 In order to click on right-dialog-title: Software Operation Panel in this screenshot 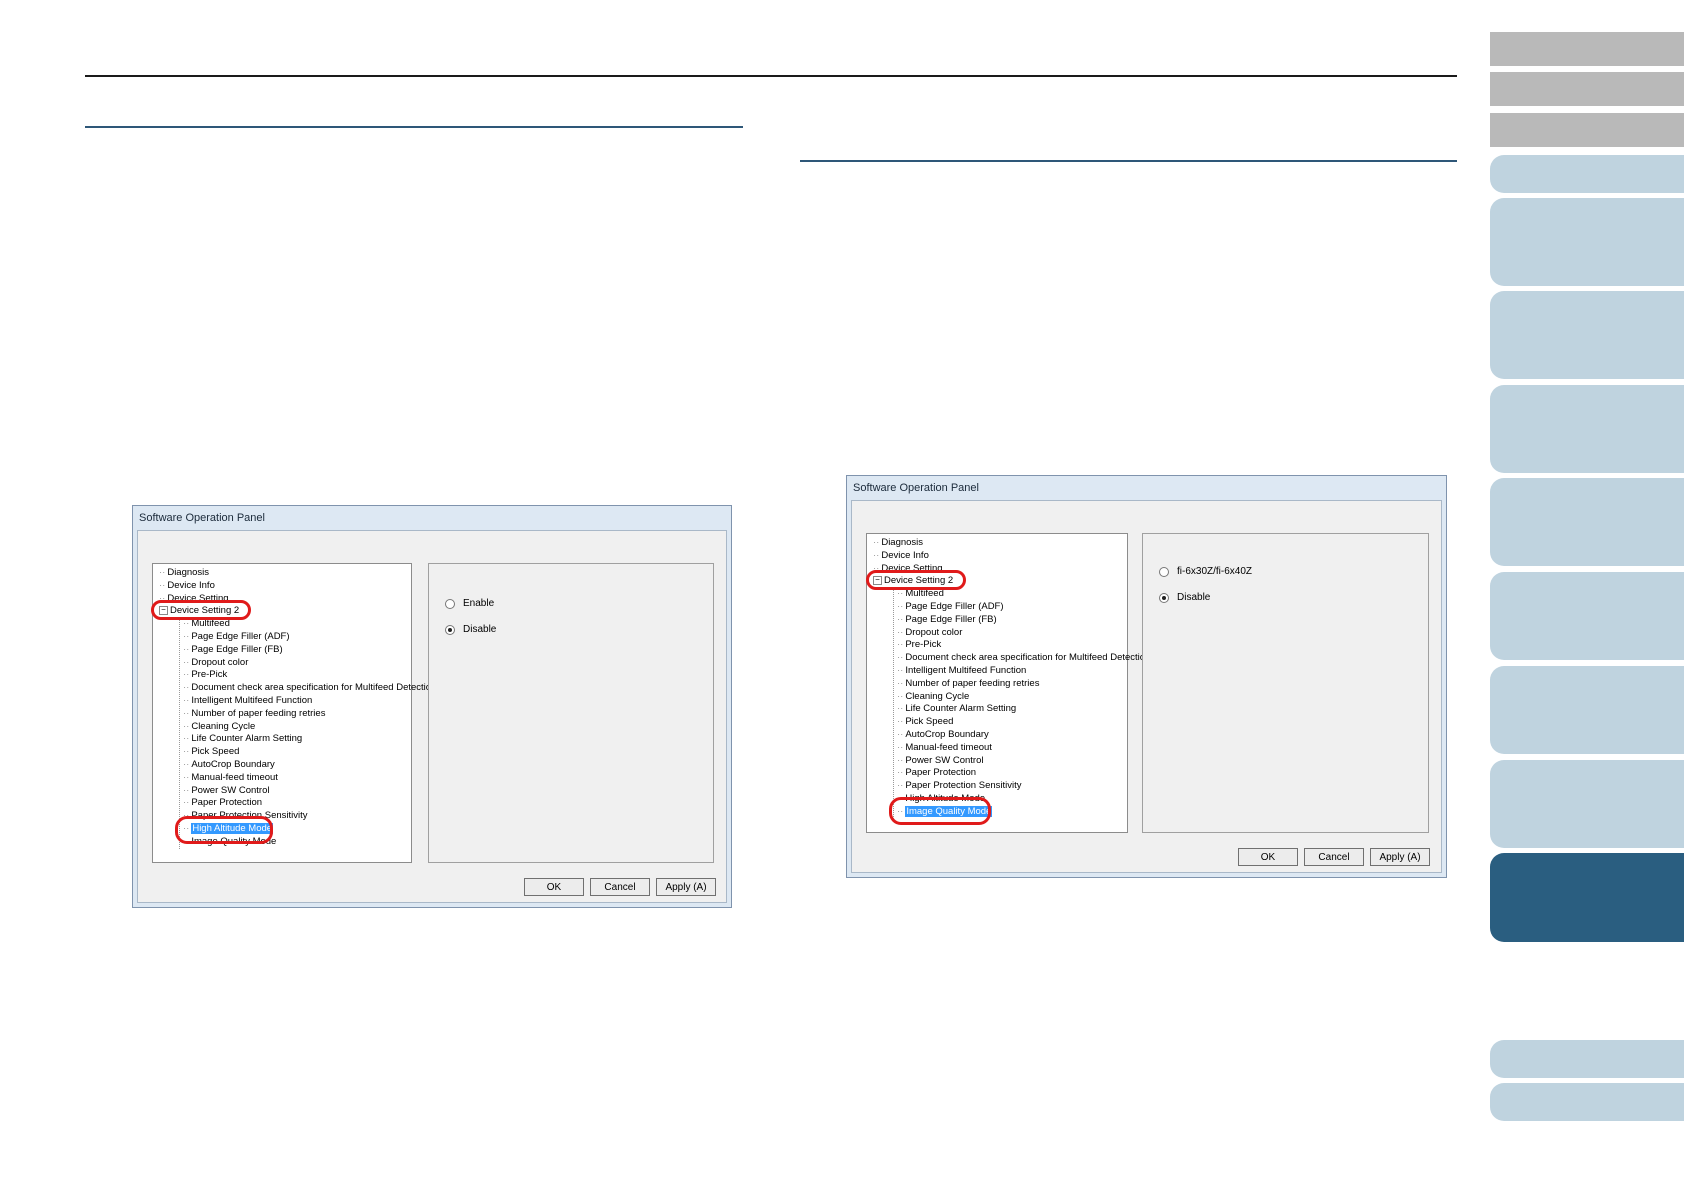, I will do `click(916, 488)`.